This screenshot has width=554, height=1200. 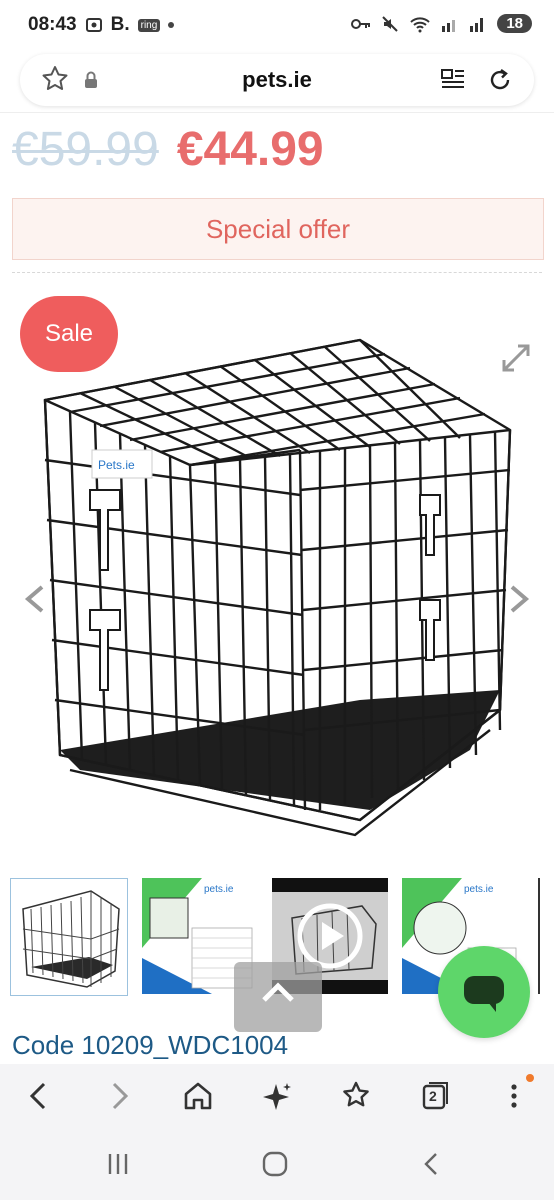 I want to click on product-code: Code 10209_WDC1004, so click(x=150, y=1045).